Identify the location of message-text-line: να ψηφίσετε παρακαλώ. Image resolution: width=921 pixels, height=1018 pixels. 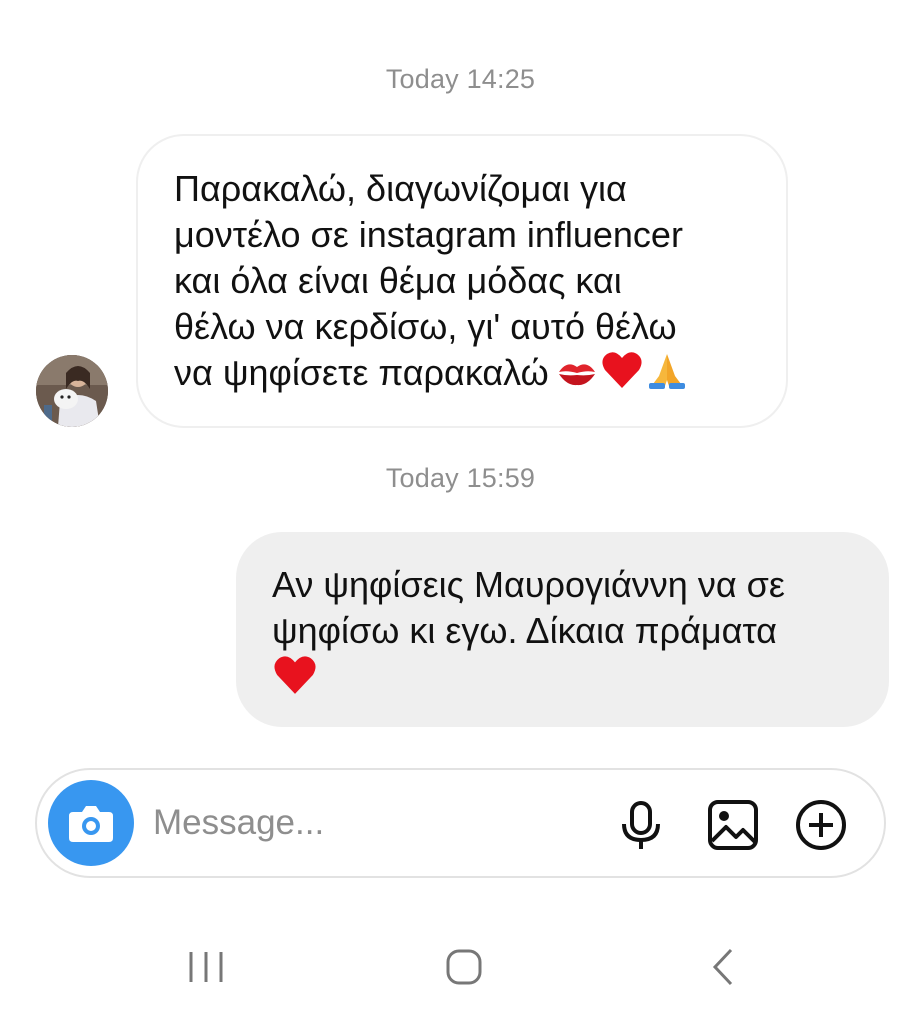
(361, 373).